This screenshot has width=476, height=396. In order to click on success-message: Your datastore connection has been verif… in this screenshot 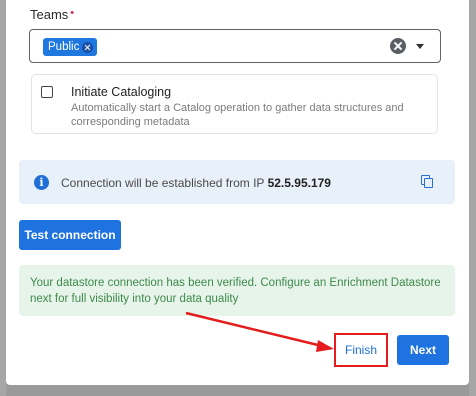, I will do `click(235, 291)`.